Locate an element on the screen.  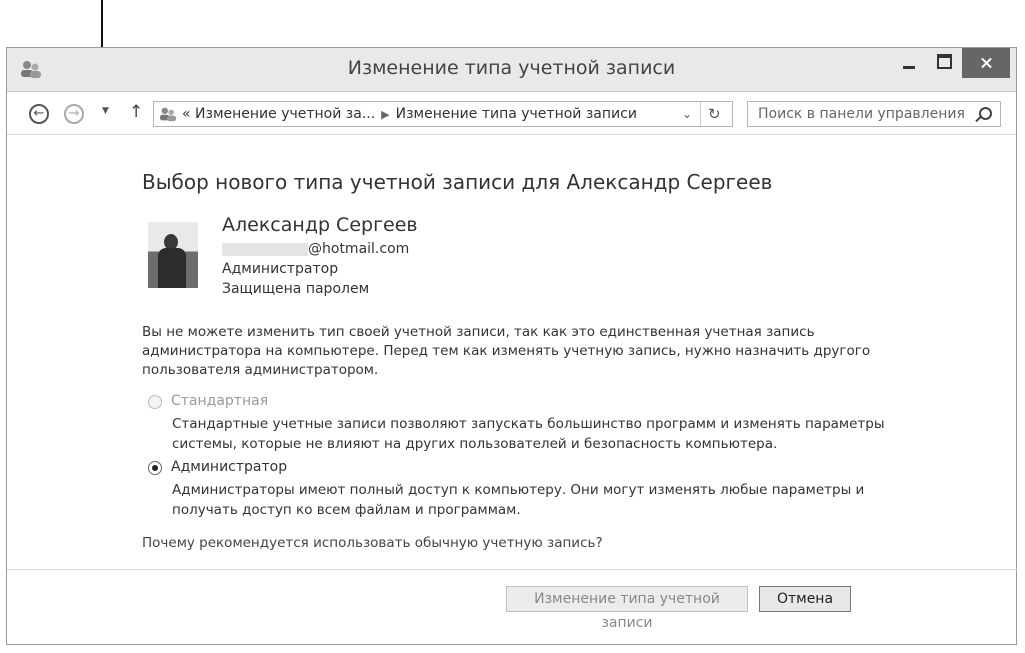
minimize-button is located at coordinates (909, 63).